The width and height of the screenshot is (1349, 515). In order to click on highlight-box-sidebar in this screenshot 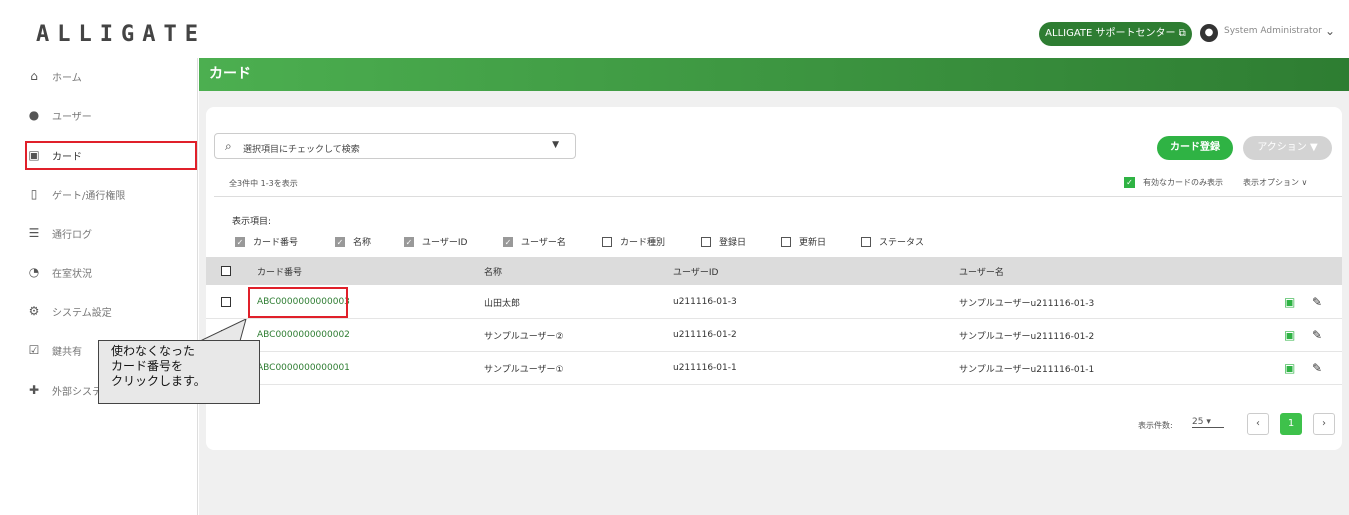, I will do `click(111, 155)`.